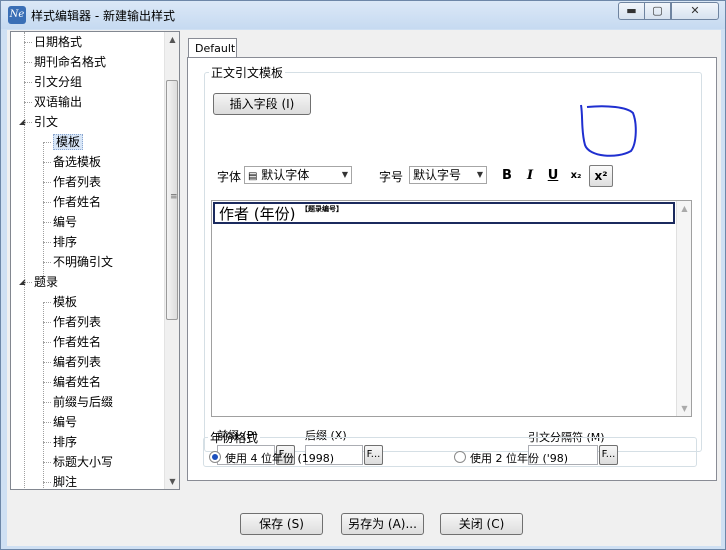  Describe the element at coordinates (285, 175) in the screenshot. I see `font-value: 默认字体` at that location.